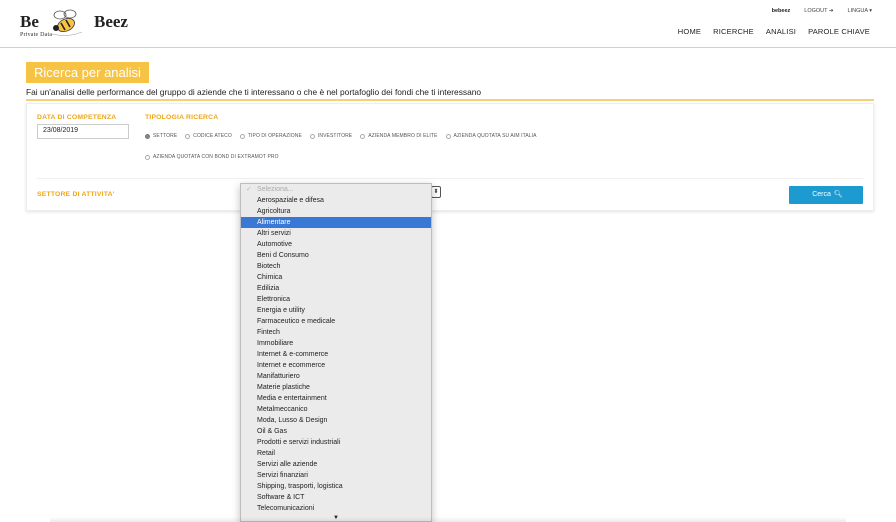 Image resolution: width=896 pixels, height=522 pixels. Describe the element at coordinates (336, 365) in the screenshot. I see `dropdown-option: Internet e ecommerce` at that location.